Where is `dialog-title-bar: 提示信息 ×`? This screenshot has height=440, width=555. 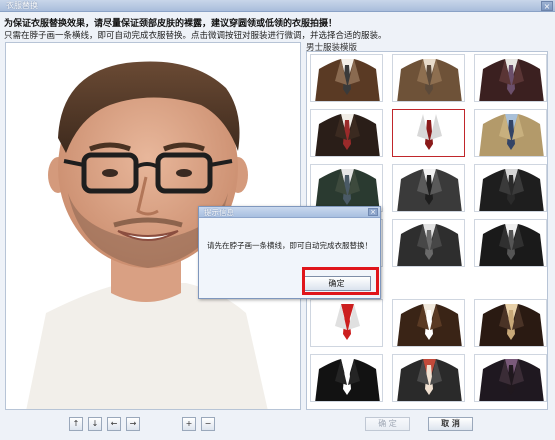
dialog-title-bar: 提示信息 × is located at coordinates (289, 212).